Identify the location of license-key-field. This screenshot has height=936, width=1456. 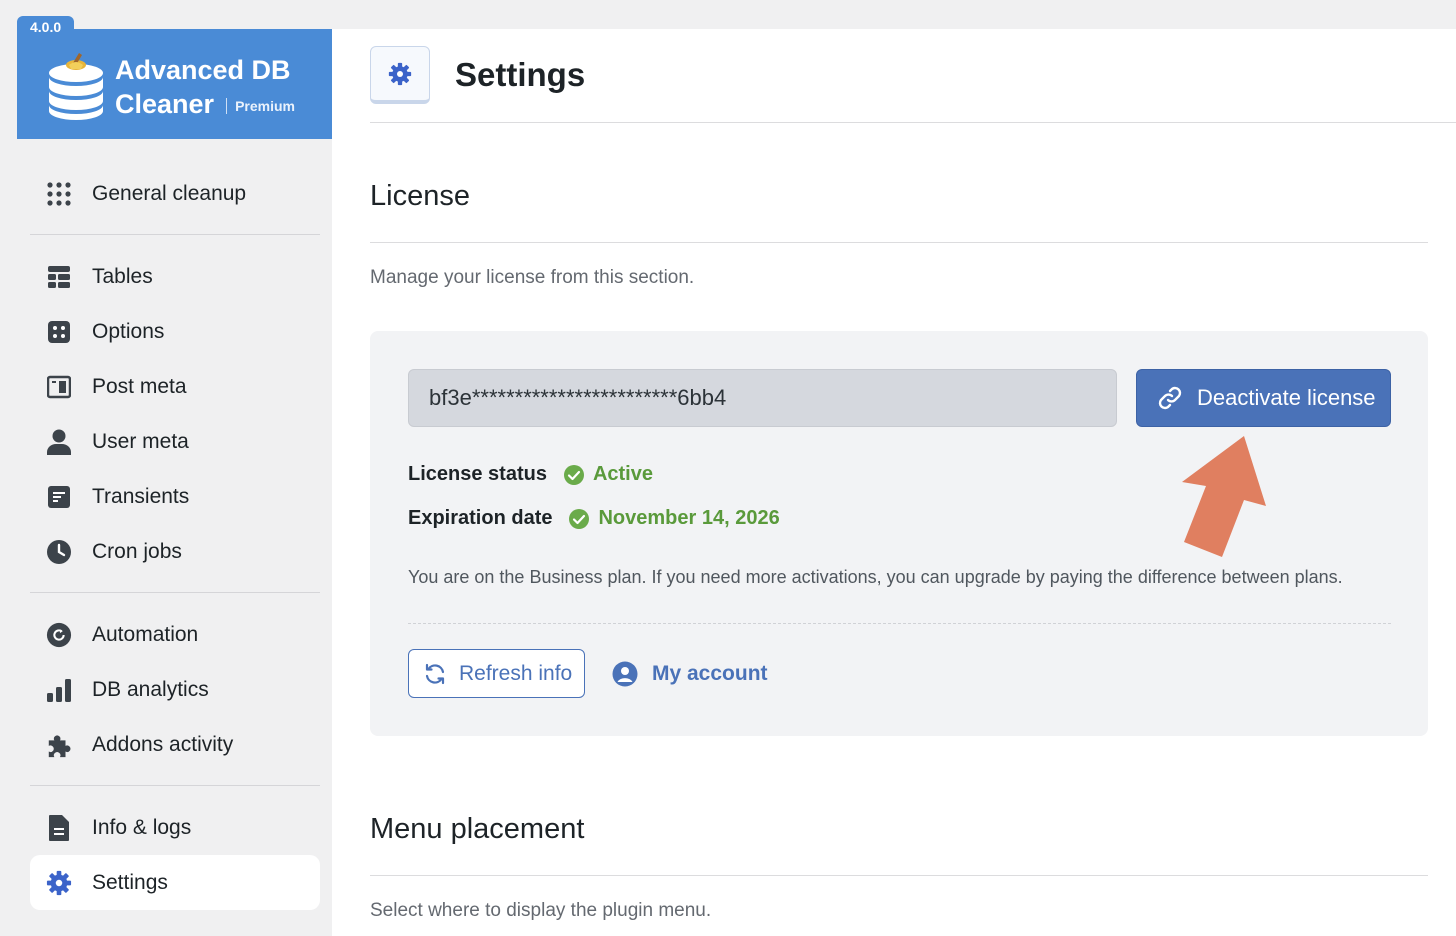
(762, 398).